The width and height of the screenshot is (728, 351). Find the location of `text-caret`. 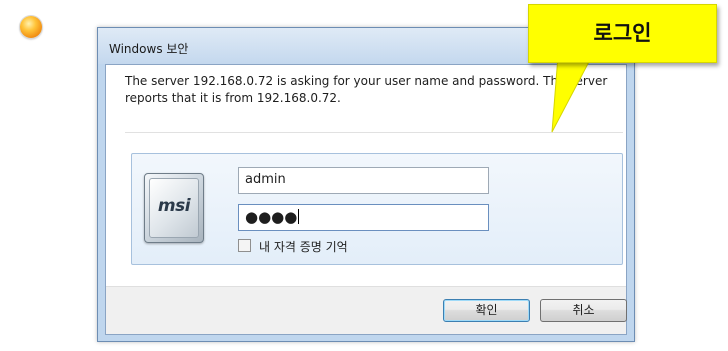

text-caret is located at coordinates (299, 216).